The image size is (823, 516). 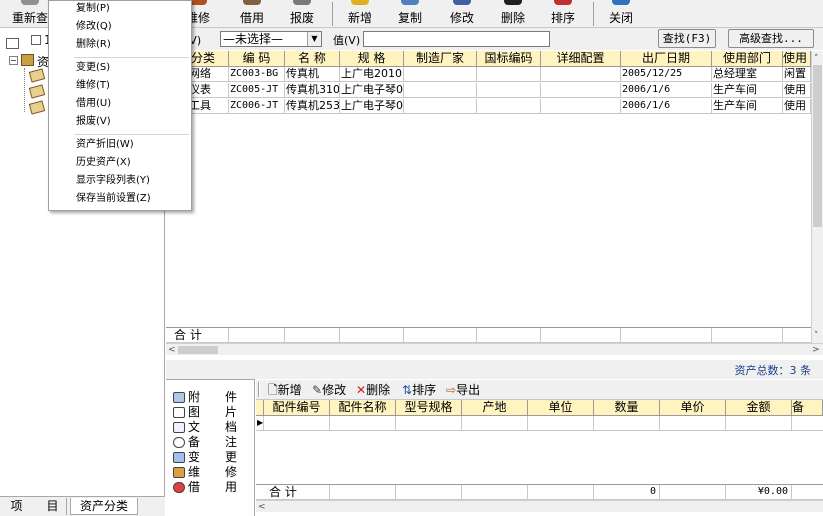 I want to click on sort-icon: ⇅, so click(x=407, y=390).